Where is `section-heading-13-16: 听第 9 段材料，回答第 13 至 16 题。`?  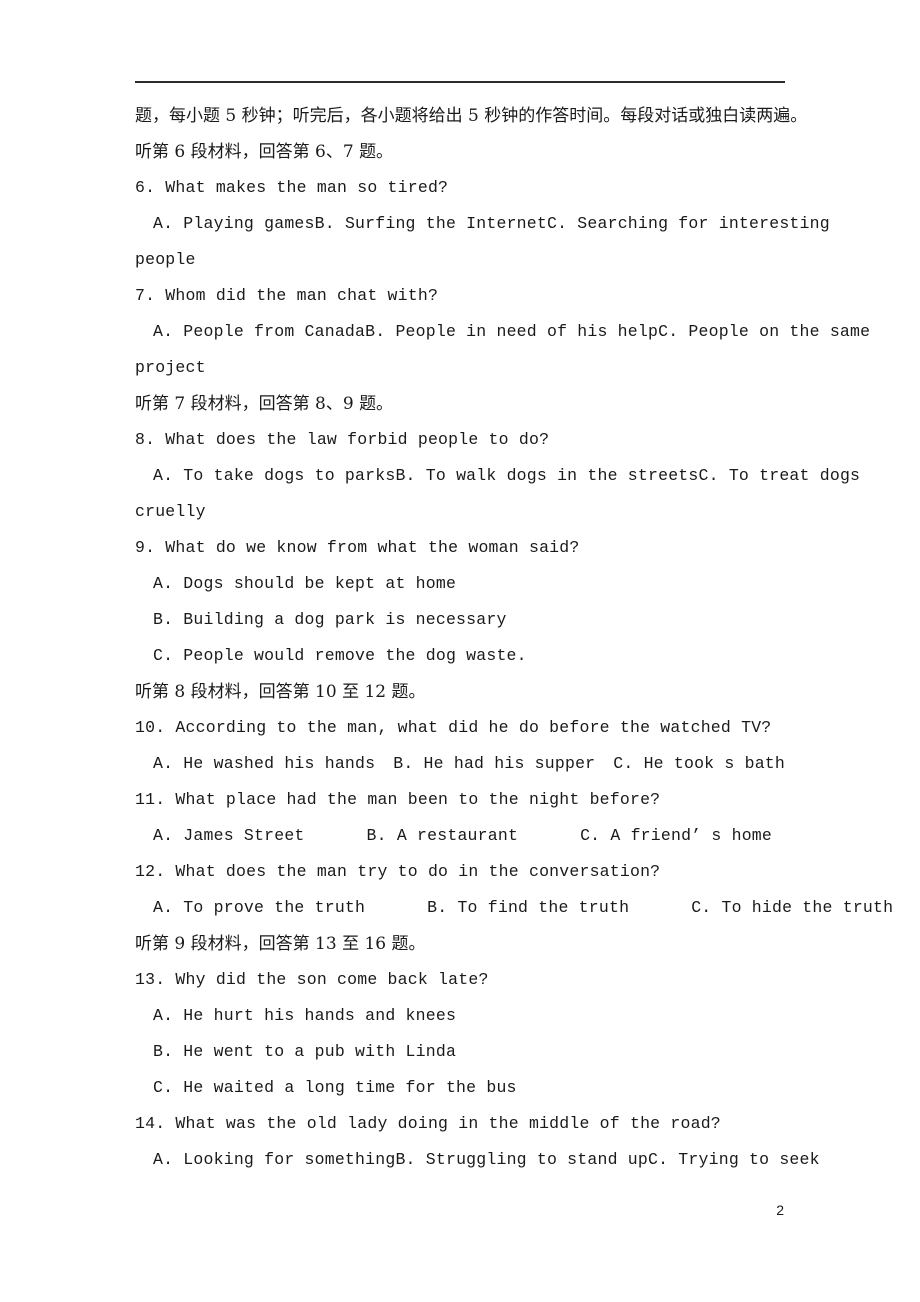 section-heading-13-16: 听第 9 段材料，回答第 13 至 16 题。 is located at coordinates (280, 944).